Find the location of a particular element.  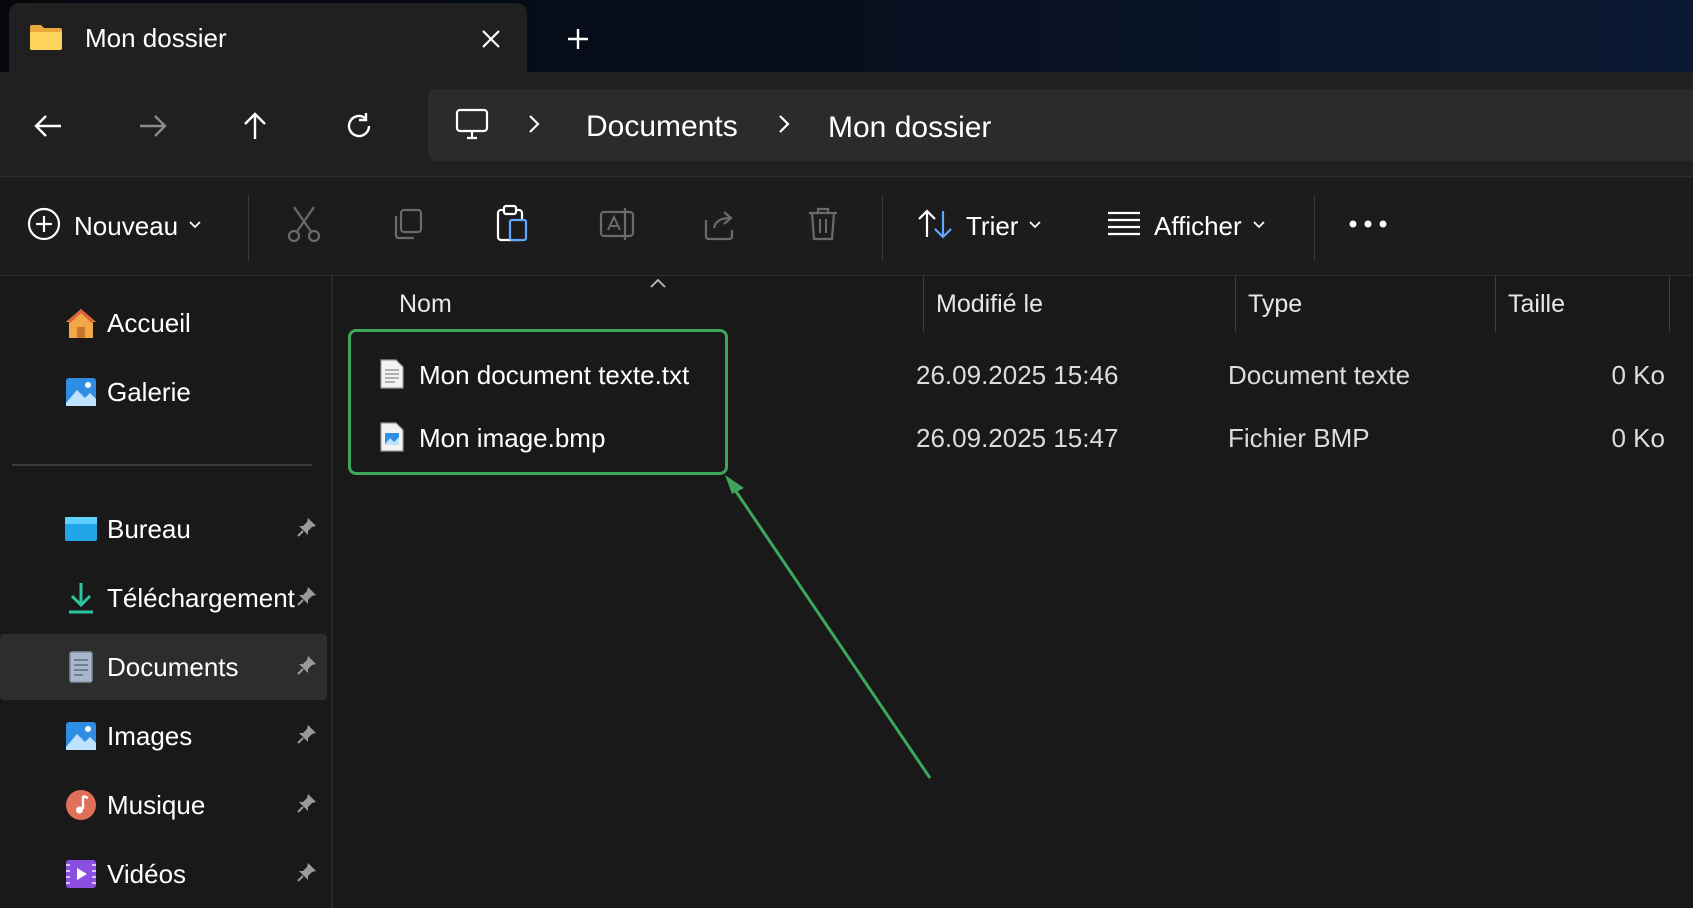

column-header-name: Nom is located at coordinates (425, 304).